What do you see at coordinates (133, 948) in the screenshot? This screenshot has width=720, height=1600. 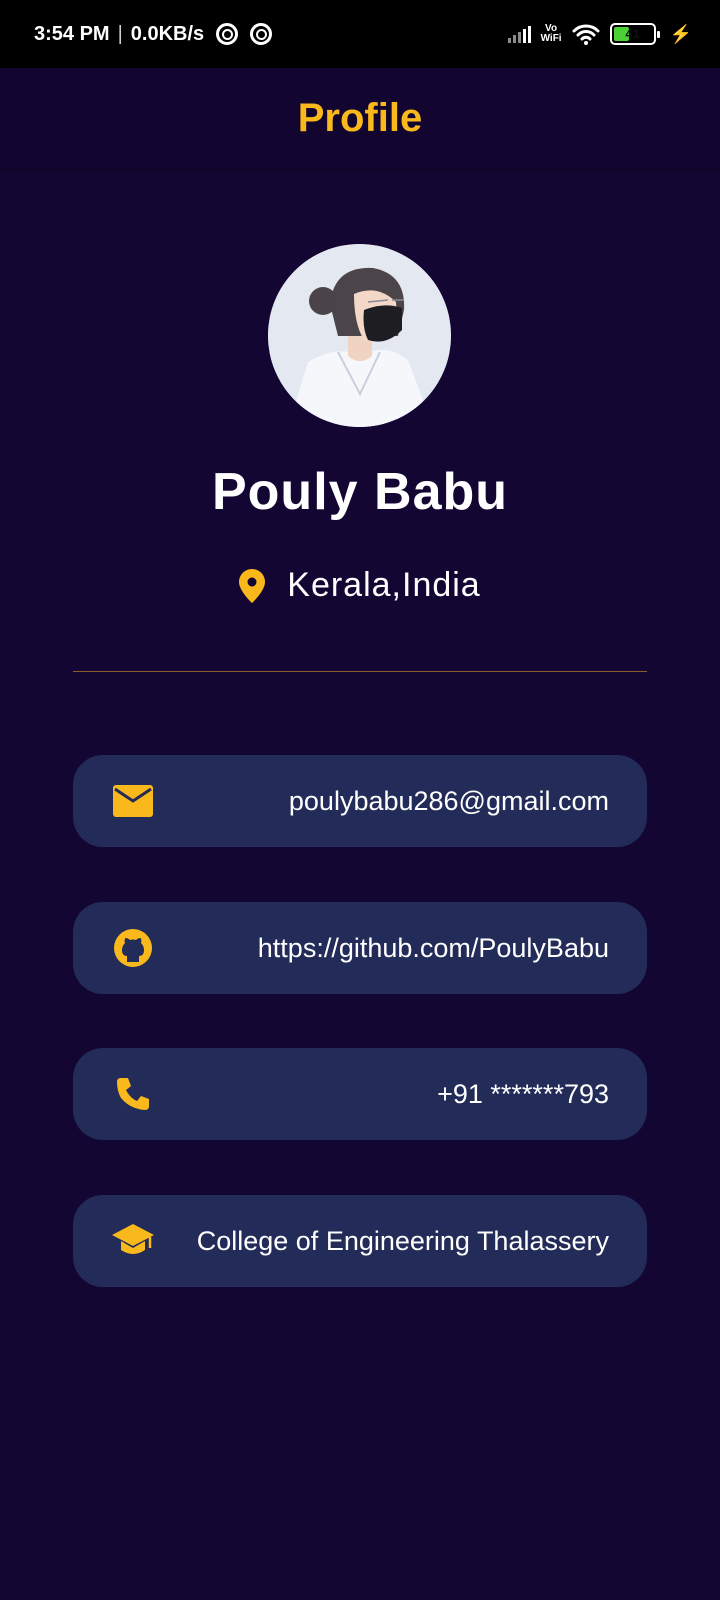 I see `github-icon` at bounding box center [133, 948].